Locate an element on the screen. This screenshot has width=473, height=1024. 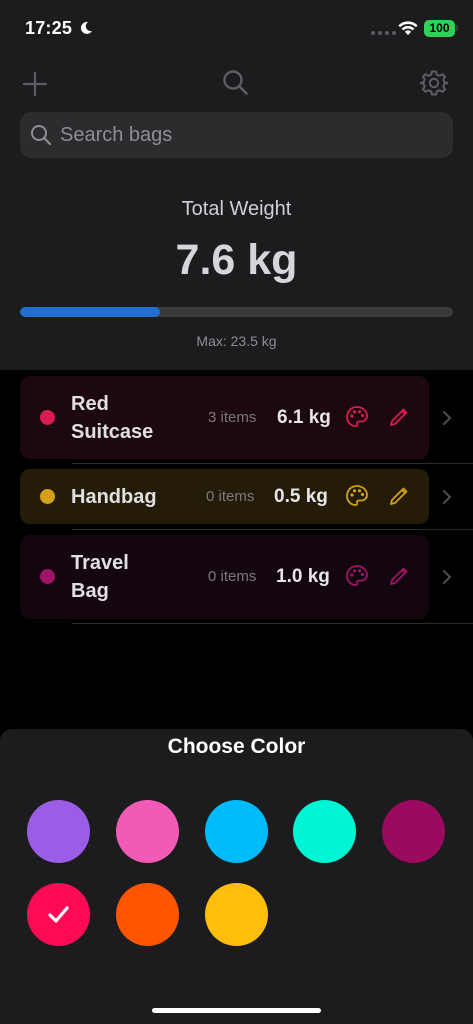
bag-row-red-suitcase: Red Suitcase 3 items 6.1 kg is located at coordinates (224, 417).